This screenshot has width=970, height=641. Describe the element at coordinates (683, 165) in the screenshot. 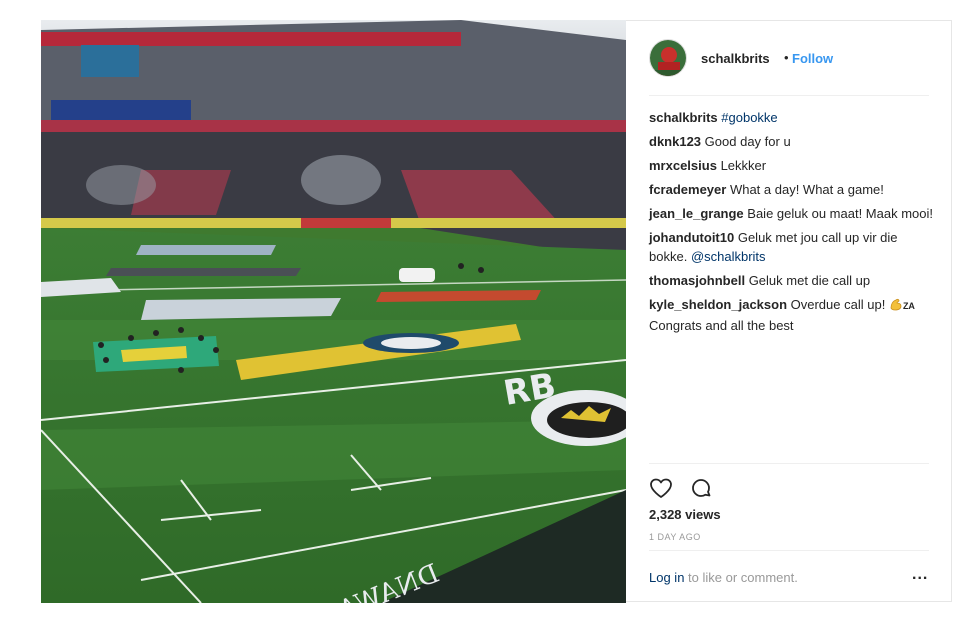

I see `comment-username: mrxcelsius` at that location.